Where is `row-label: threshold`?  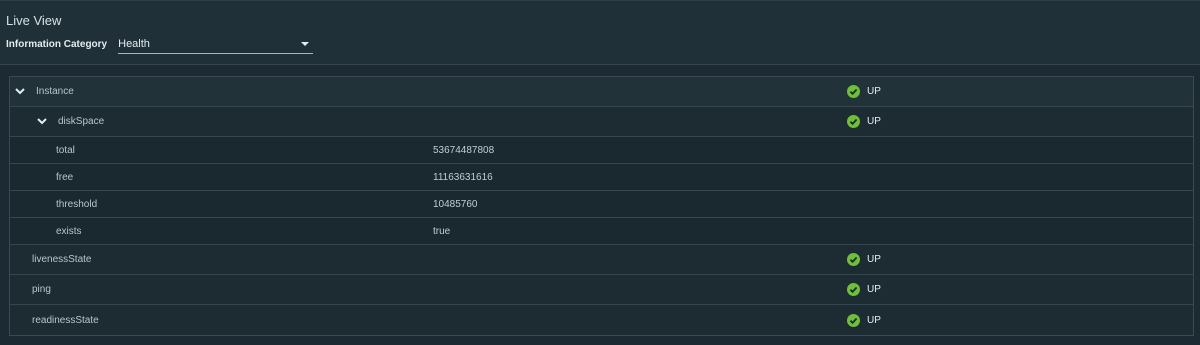 row-label: threshold is located at coordinates (77, 204).